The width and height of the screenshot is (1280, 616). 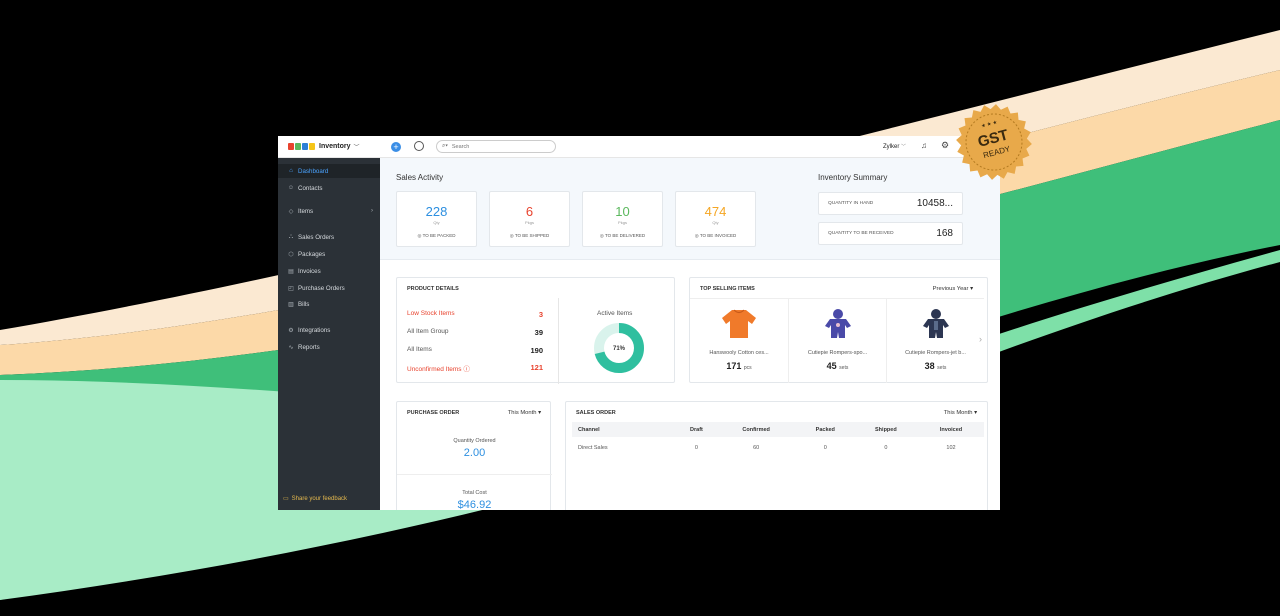 I want to click on top-item-qty: 45 sets, so click(x=837, y=366).